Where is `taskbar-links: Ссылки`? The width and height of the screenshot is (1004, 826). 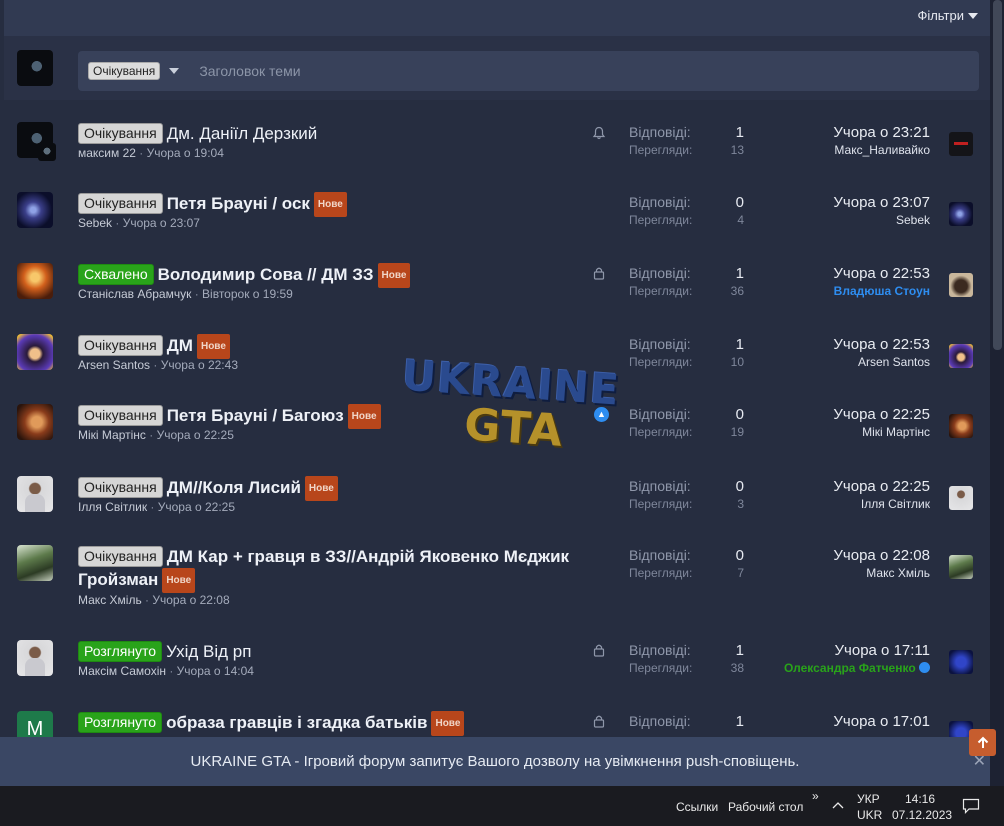 taskbar-links: Ссылки is located at coordinates (697, 807).